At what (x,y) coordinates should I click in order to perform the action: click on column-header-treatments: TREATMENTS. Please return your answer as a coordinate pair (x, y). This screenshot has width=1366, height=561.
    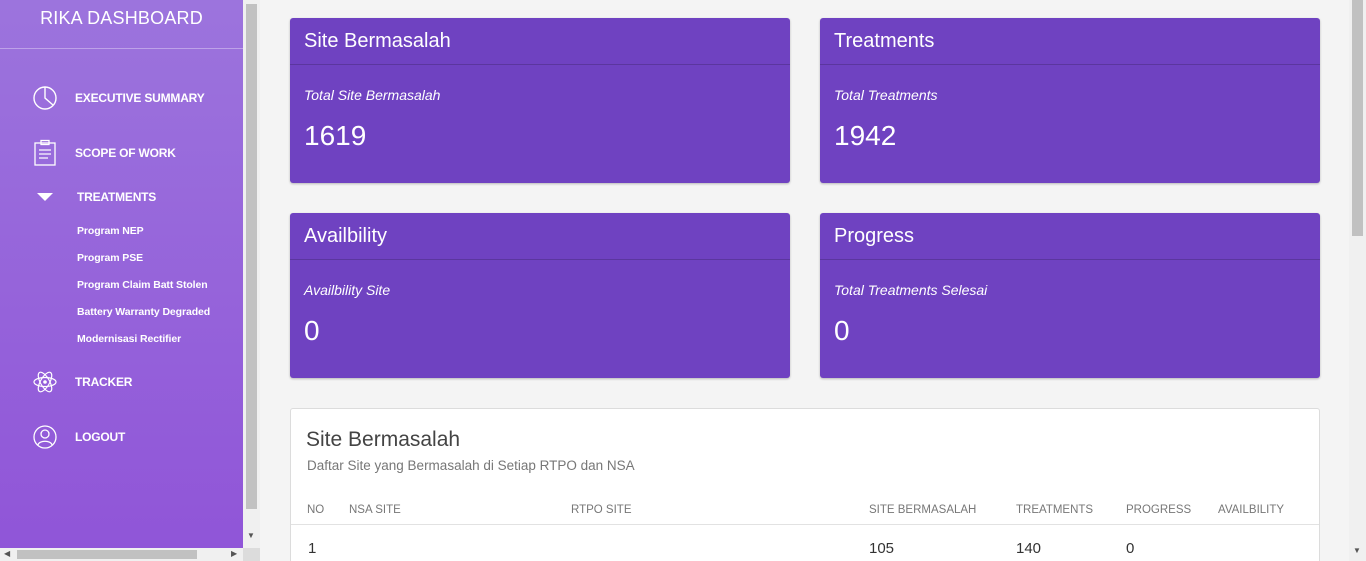
    Looking at the image, I should click on (1054, 510).